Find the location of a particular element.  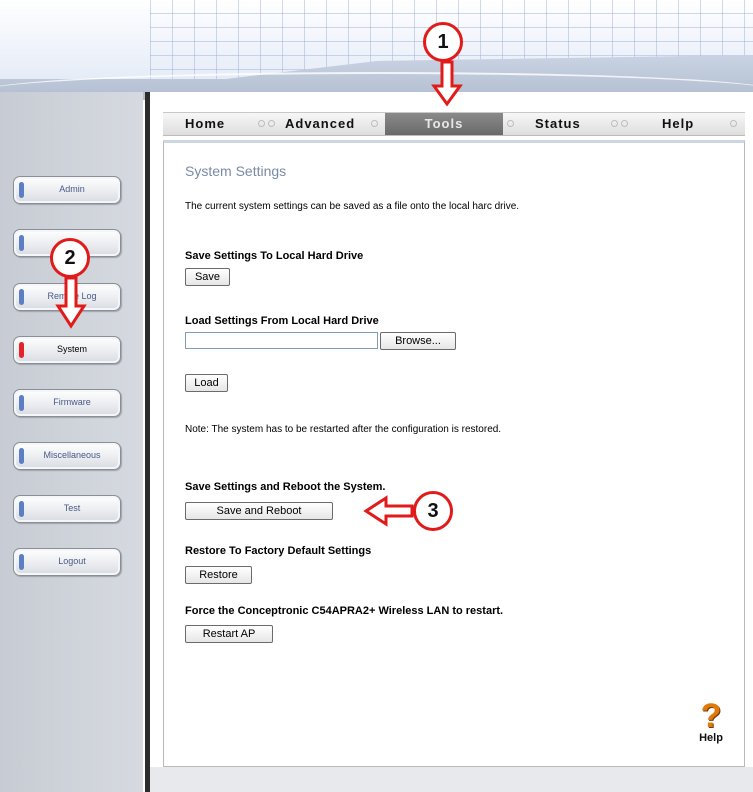

annotation-marker-1: 1 is located at coordinates (443, 42).